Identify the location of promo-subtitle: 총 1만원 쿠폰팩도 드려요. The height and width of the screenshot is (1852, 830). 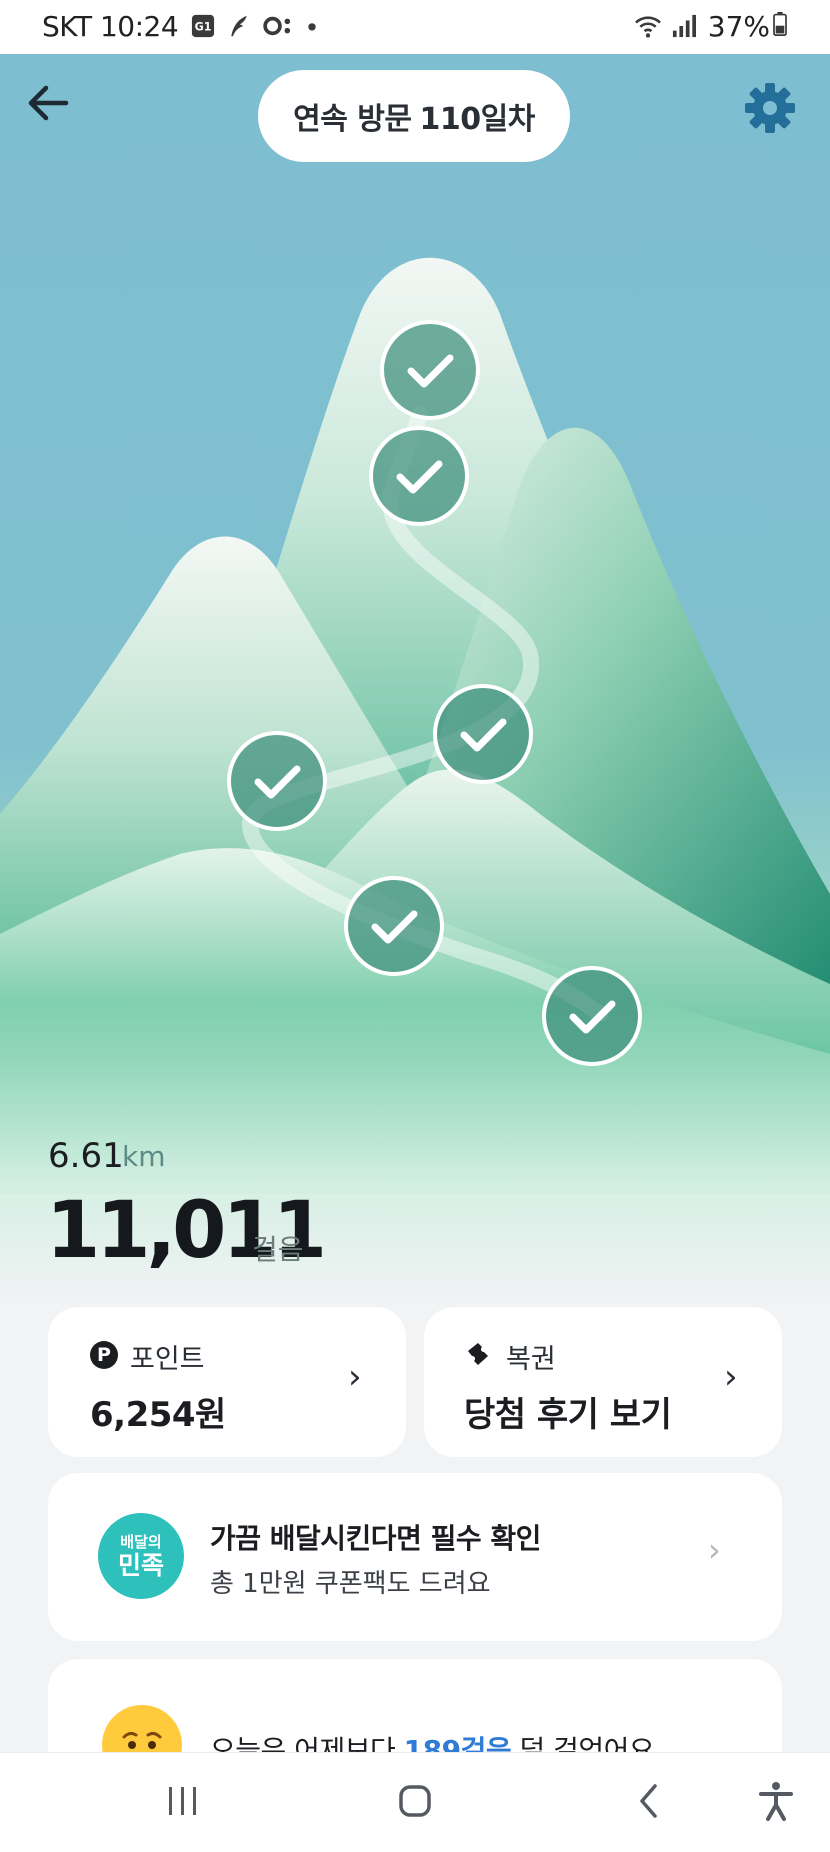
(350, 1584).